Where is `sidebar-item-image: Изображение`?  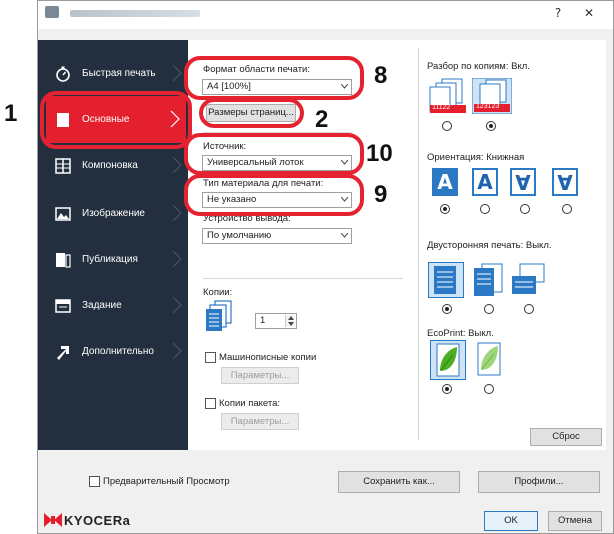 sidebar-item-image: Изображение is located at coordinates (113, 213).